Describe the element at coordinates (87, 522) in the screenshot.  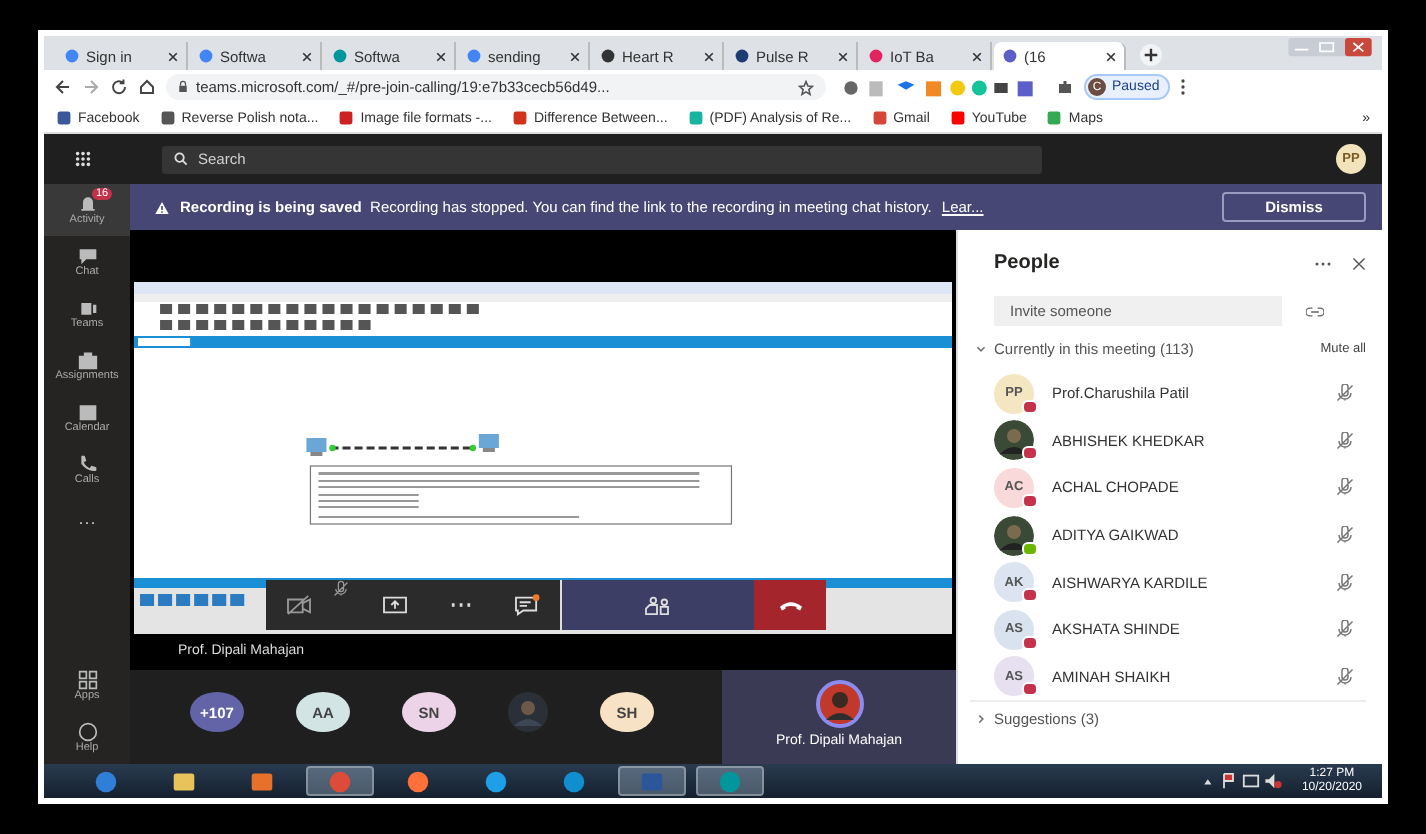
I see `rail-item: ···` at that location.